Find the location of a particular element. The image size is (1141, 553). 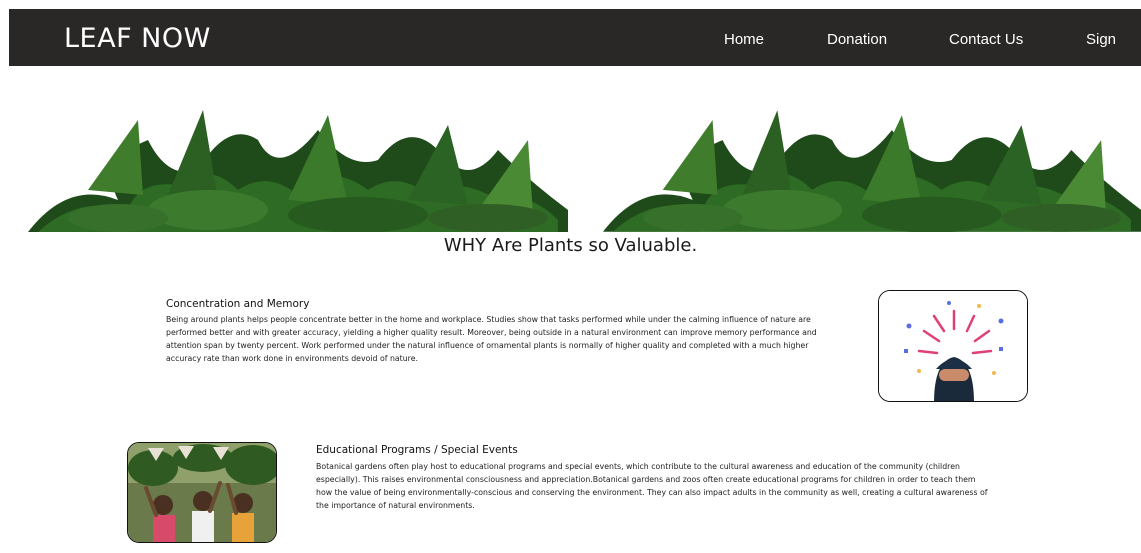

nav-contact-us: Contact Us is located at coordinates (986, 39).